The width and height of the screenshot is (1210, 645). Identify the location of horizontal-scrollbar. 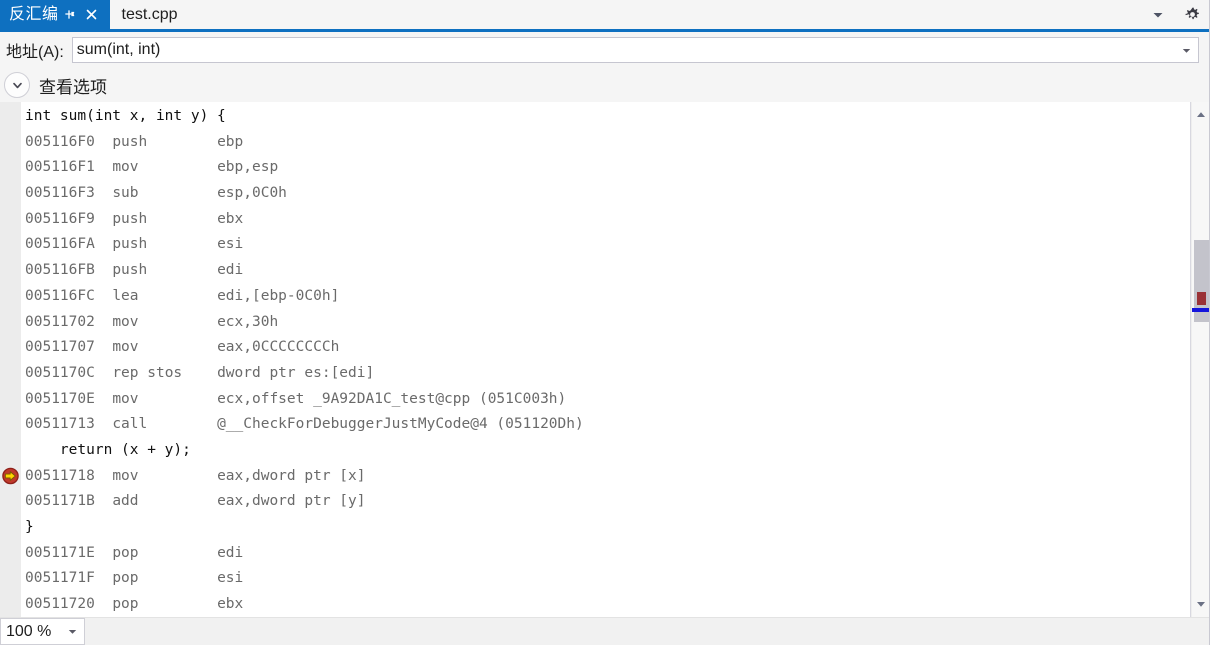
(647, 631).